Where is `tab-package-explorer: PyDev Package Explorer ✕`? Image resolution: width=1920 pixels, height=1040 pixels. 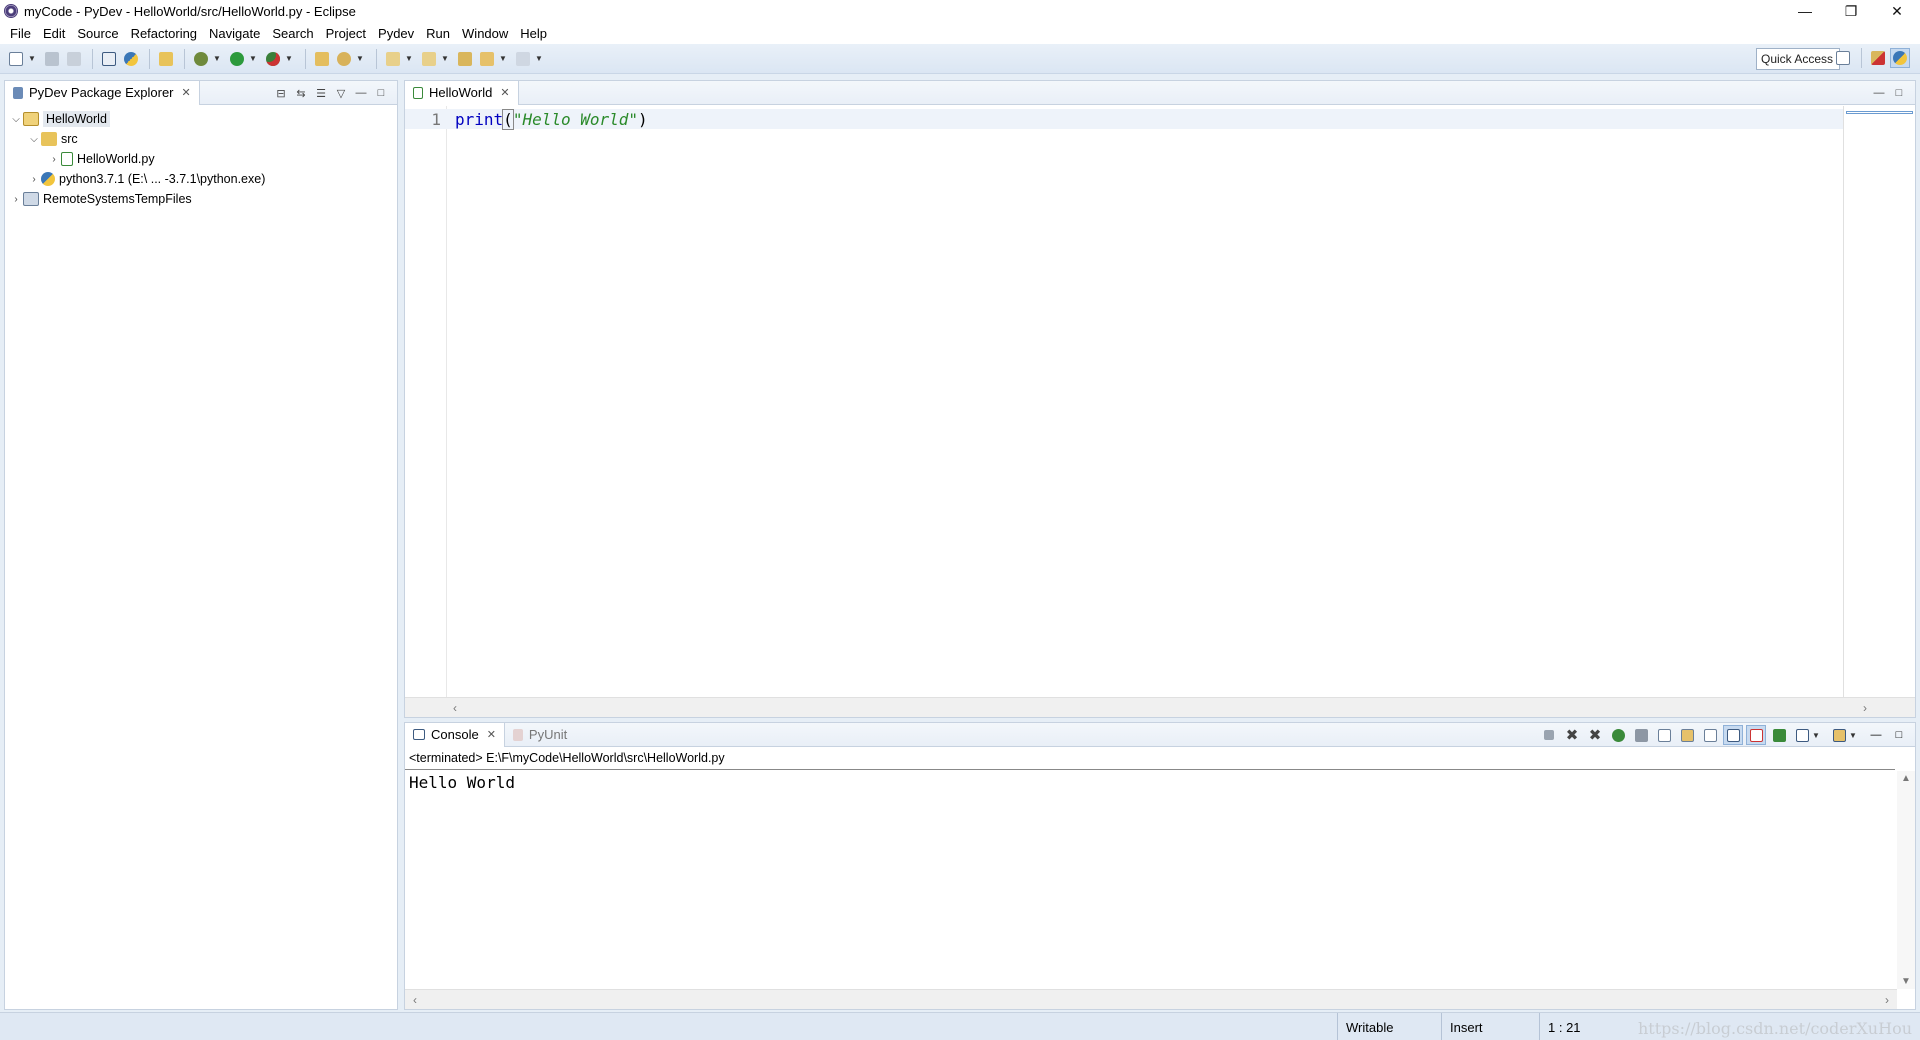 tab-package-explorer: PyDev Package Explorer ✕ is located at coordinates (102, 92).